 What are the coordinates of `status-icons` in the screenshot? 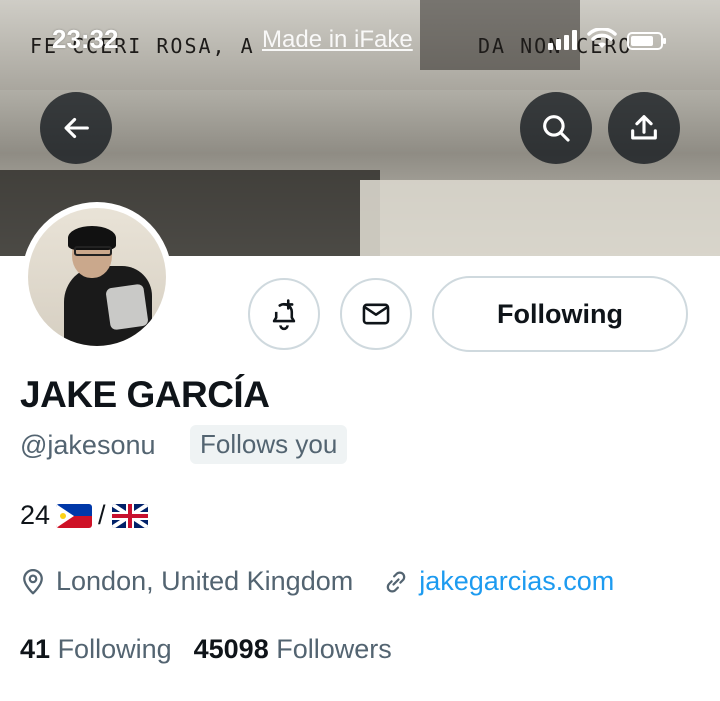 It's located at (607, 38).